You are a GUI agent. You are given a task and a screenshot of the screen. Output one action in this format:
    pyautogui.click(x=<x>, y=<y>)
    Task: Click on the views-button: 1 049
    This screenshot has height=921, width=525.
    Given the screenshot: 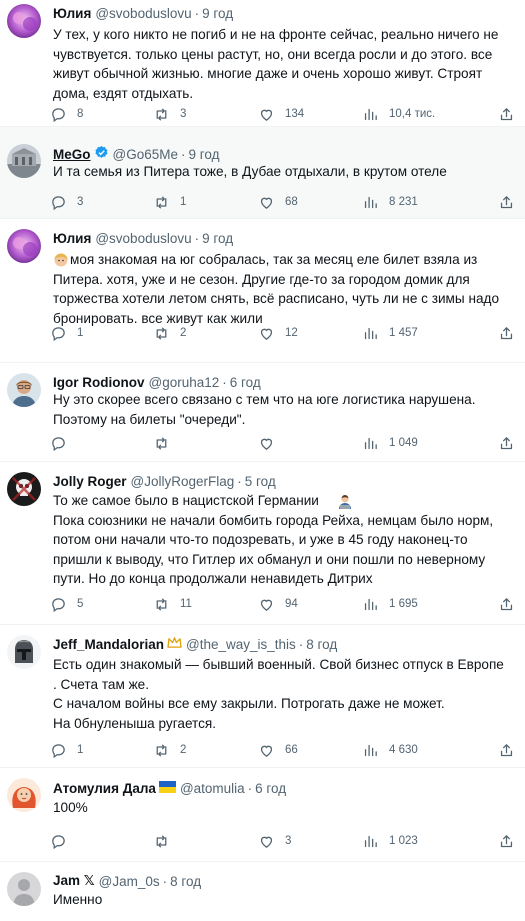 What is the action you would take?
    pyautogui.click(x=390, y=443)
    